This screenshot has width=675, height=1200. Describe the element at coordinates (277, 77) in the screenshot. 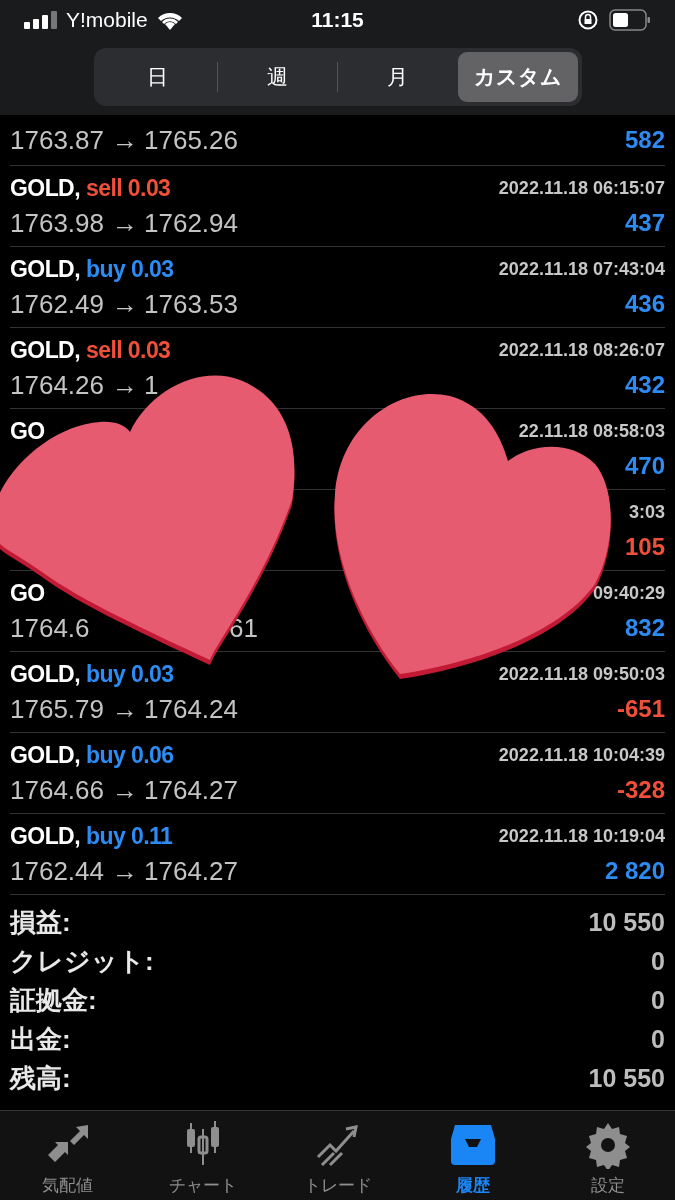

I see `period-tab: 週` at that location.